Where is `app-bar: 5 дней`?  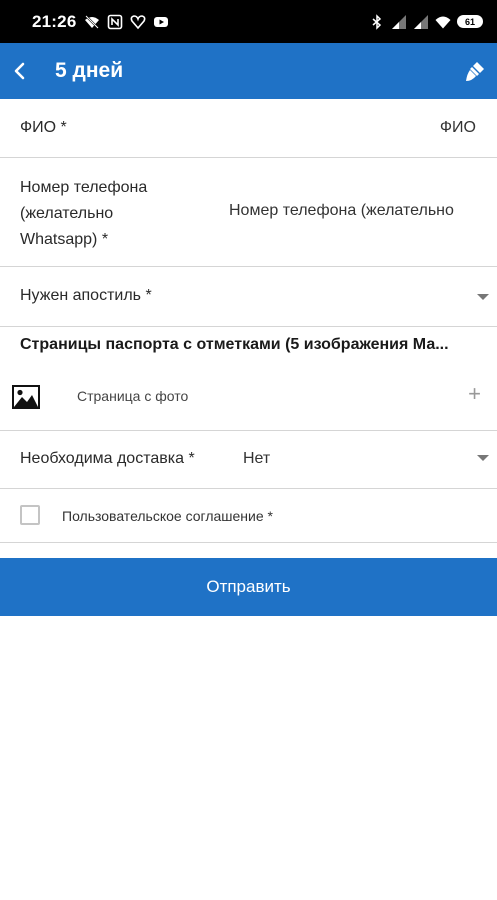
app-bar: 5 дней is located at coordinates (248, 71).